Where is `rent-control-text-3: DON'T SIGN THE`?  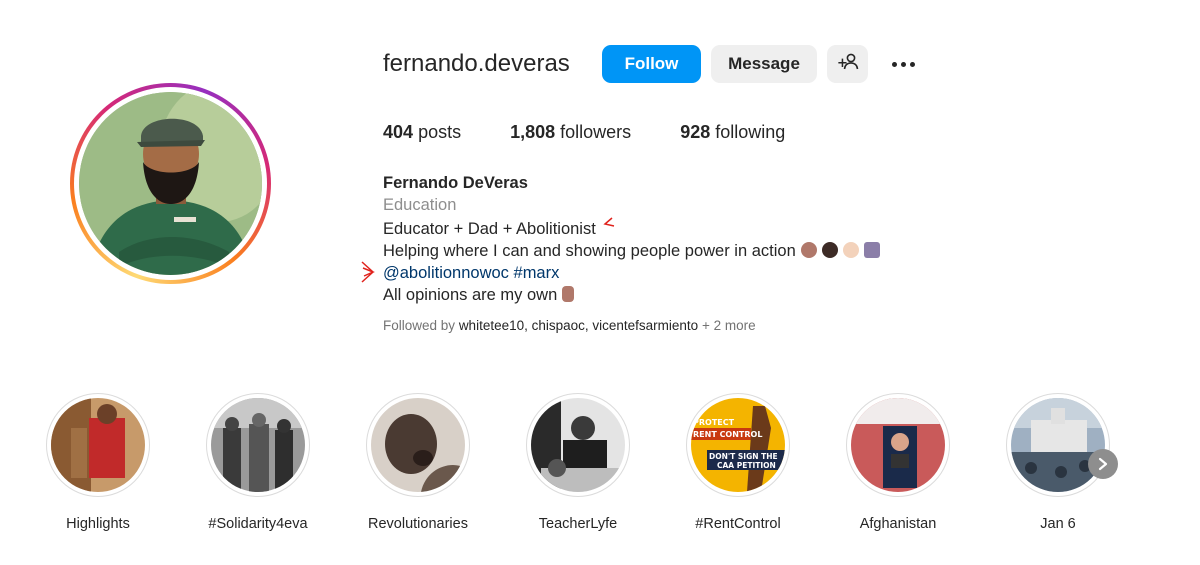 rent-control-text-3: DON'T SIGN THE is located at coordinates (743, 456).